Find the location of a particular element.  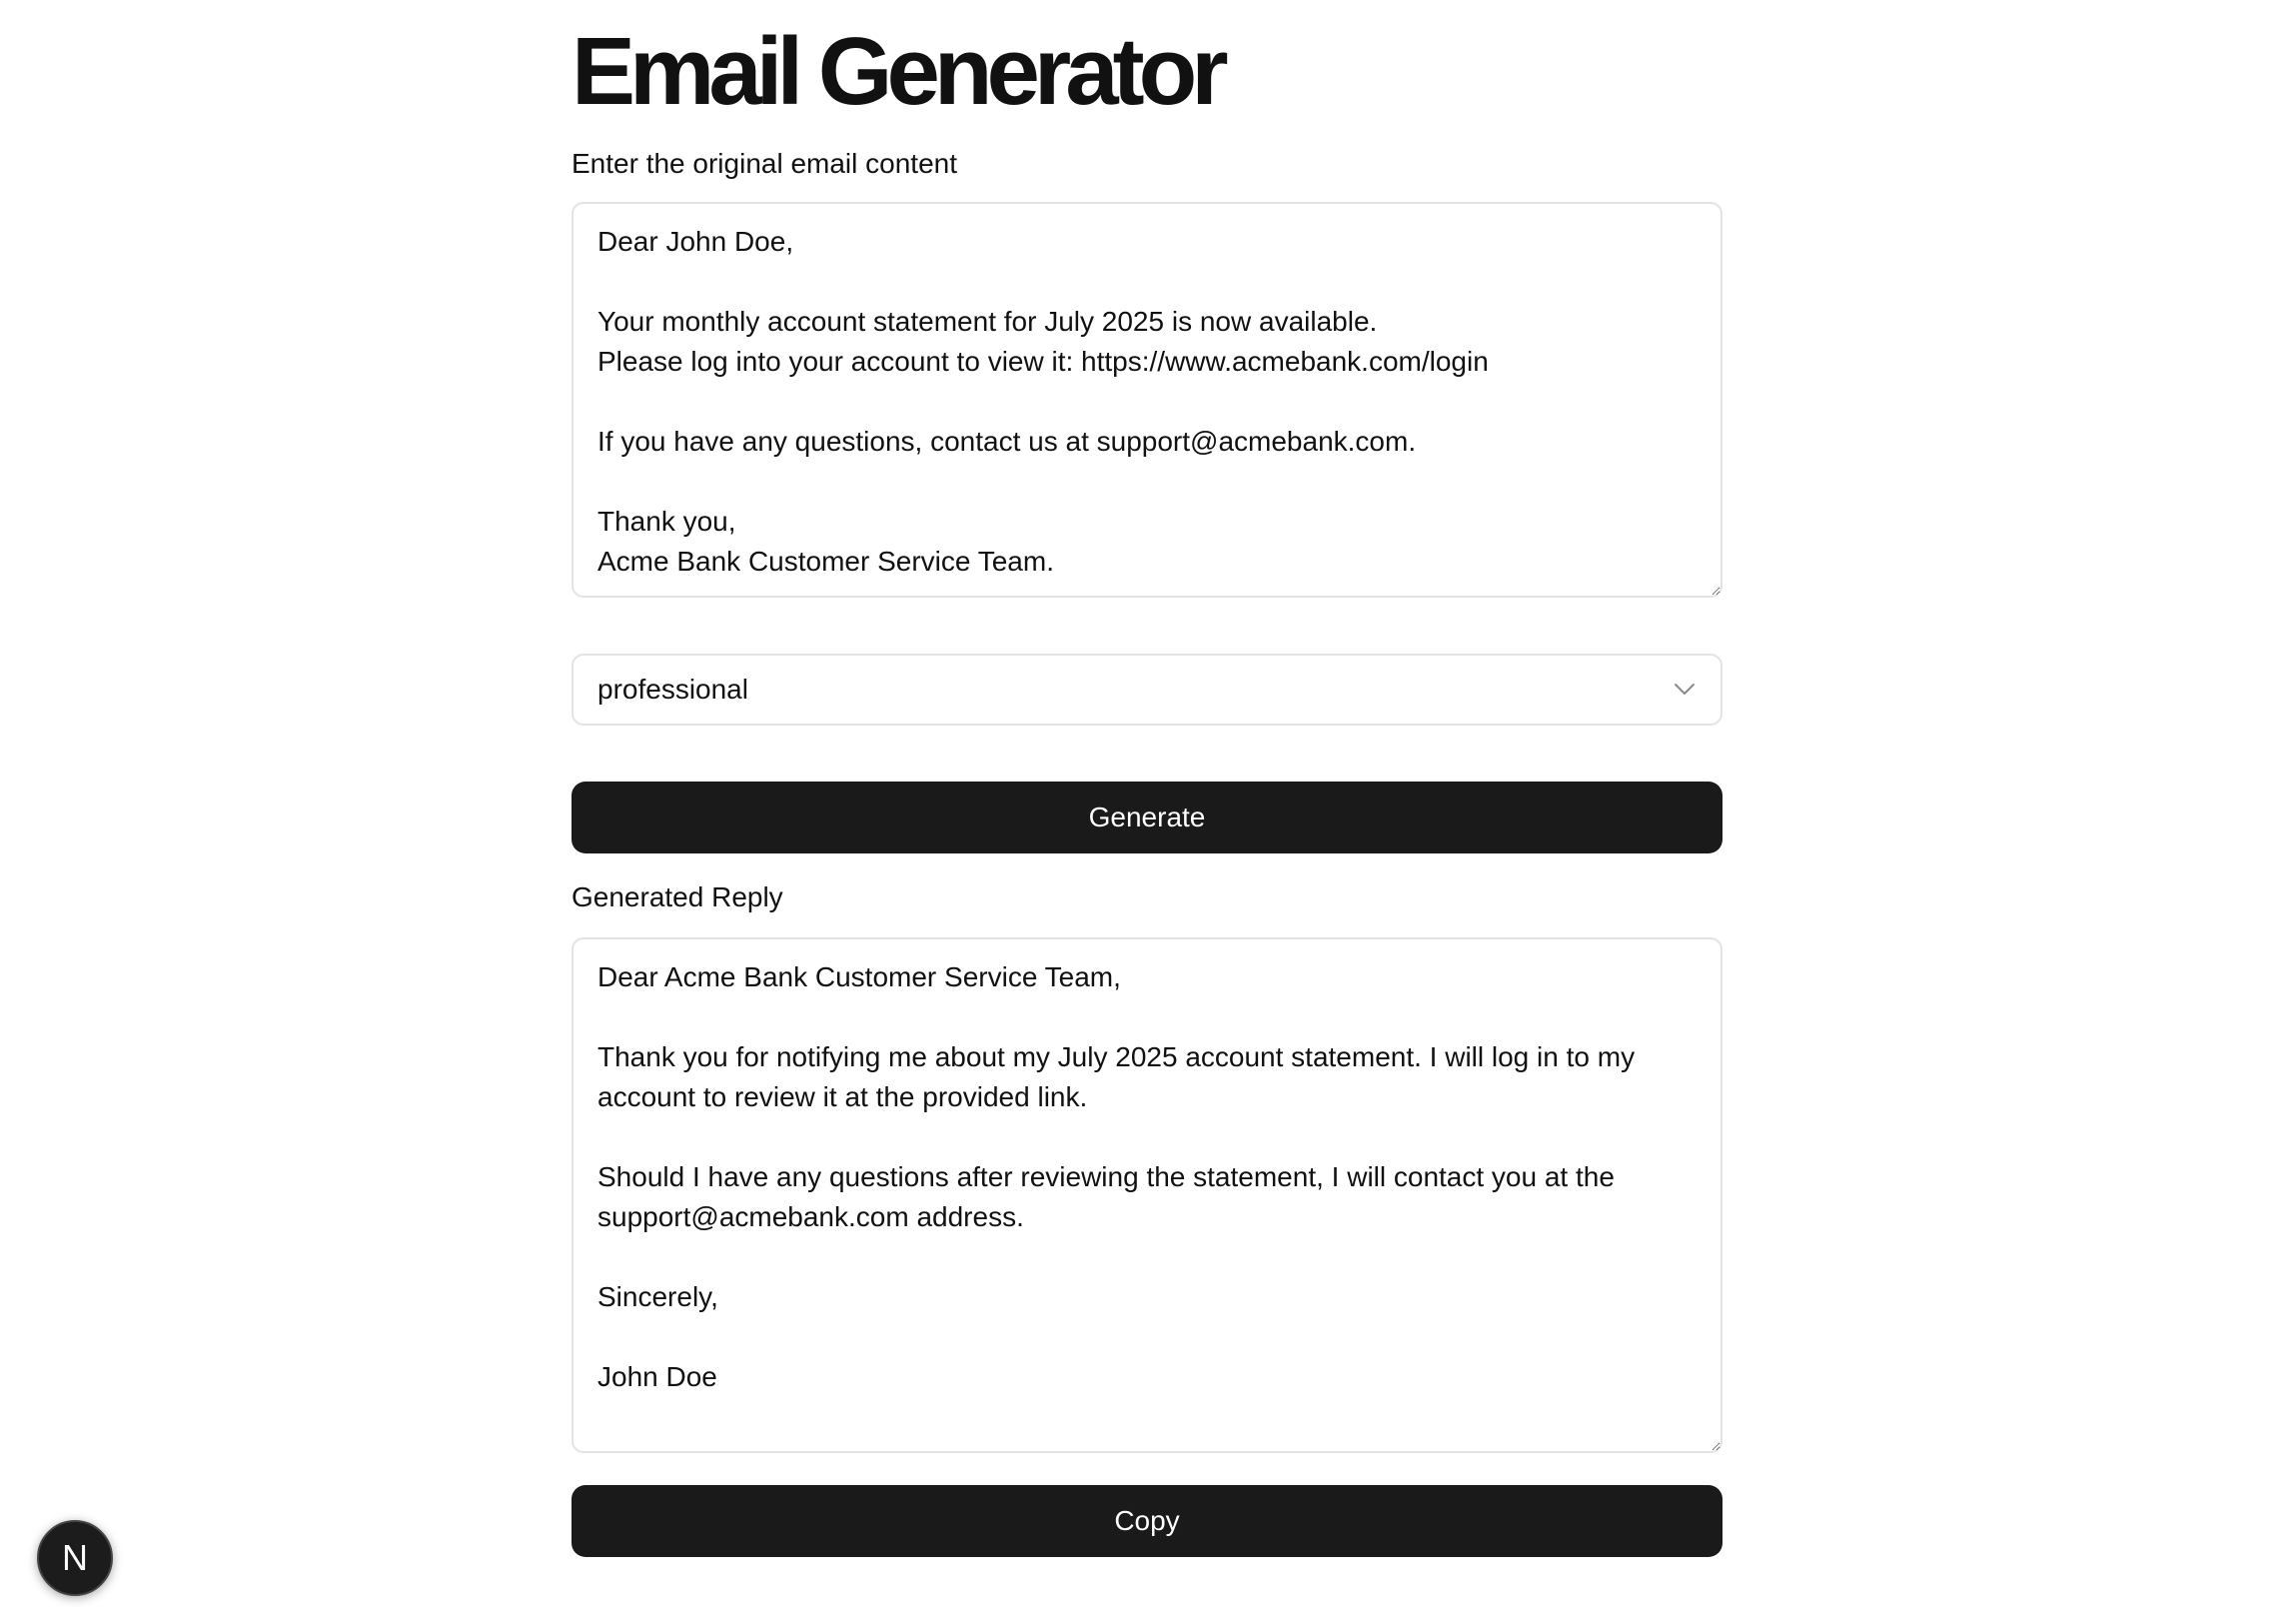

nextjs-icon: N is located at coordinates (75, 1557).